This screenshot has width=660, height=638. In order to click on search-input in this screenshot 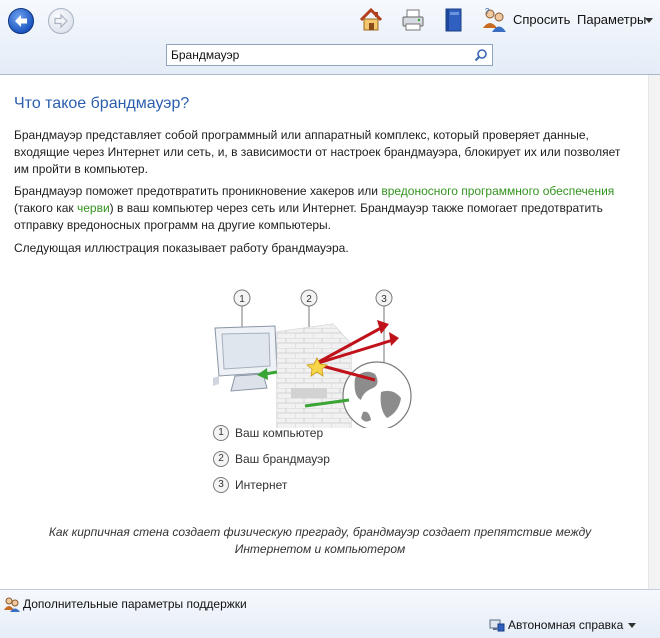, I will do `click(316, 55)`.